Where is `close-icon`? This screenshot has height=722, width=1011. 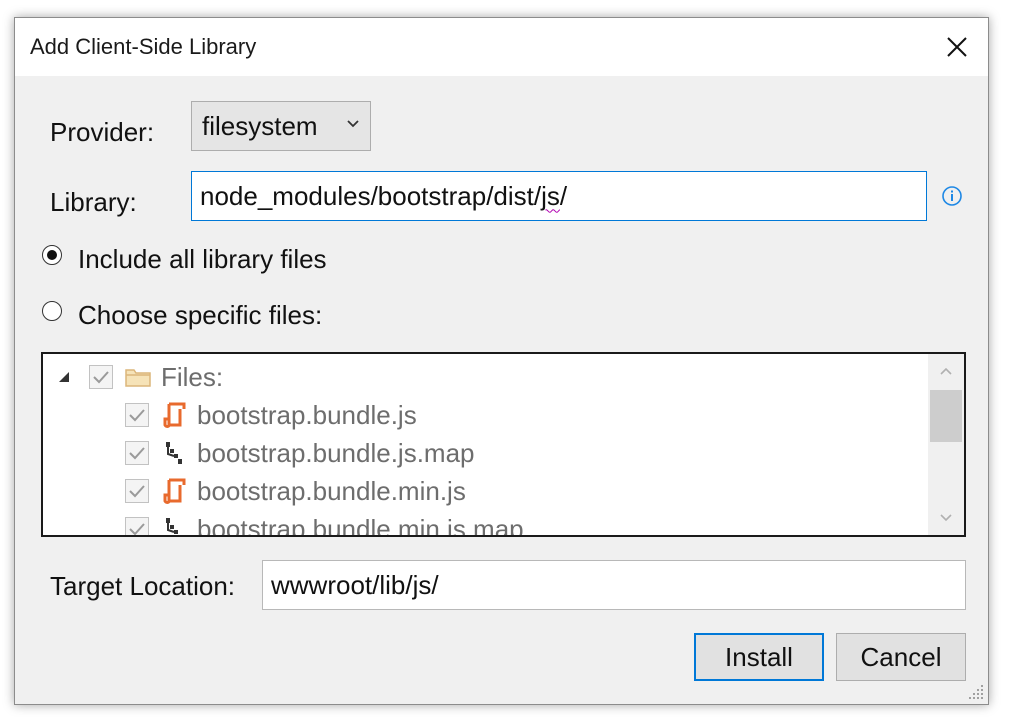 close-icon is located at coordinates (957, 47).